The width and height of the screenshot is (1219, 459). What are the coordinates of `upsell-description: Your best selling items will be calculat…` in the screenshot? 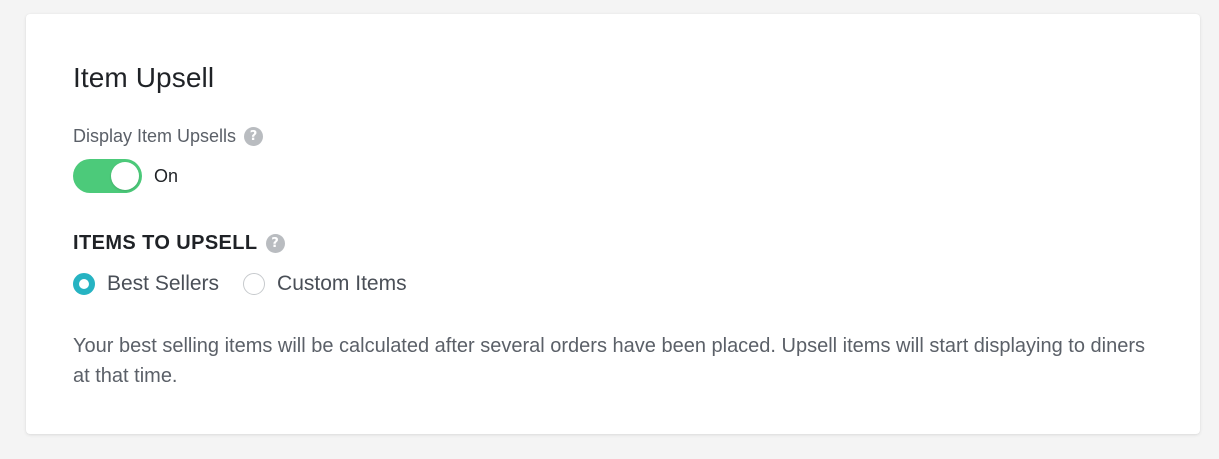 It's located at (609, 361).